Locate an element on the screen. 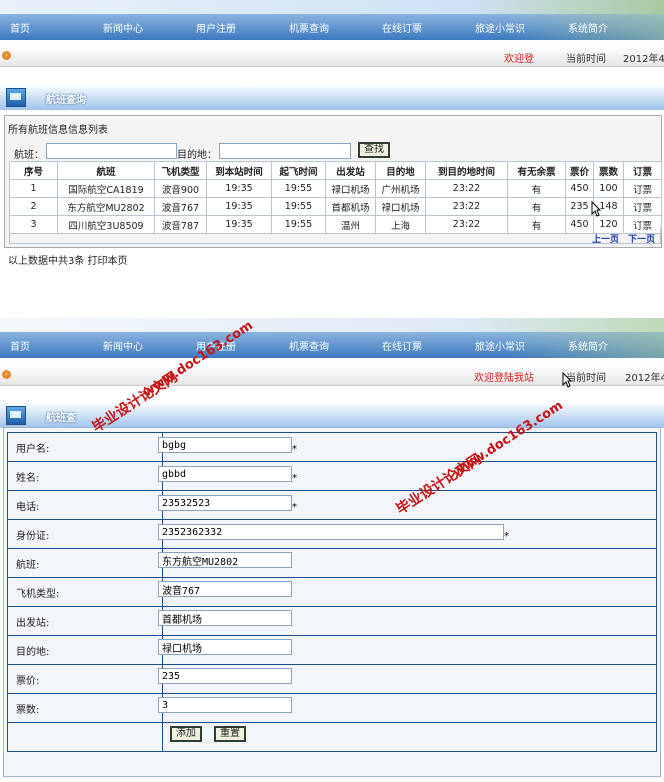  column-header: 订票 is located at coordinates (642, 170).